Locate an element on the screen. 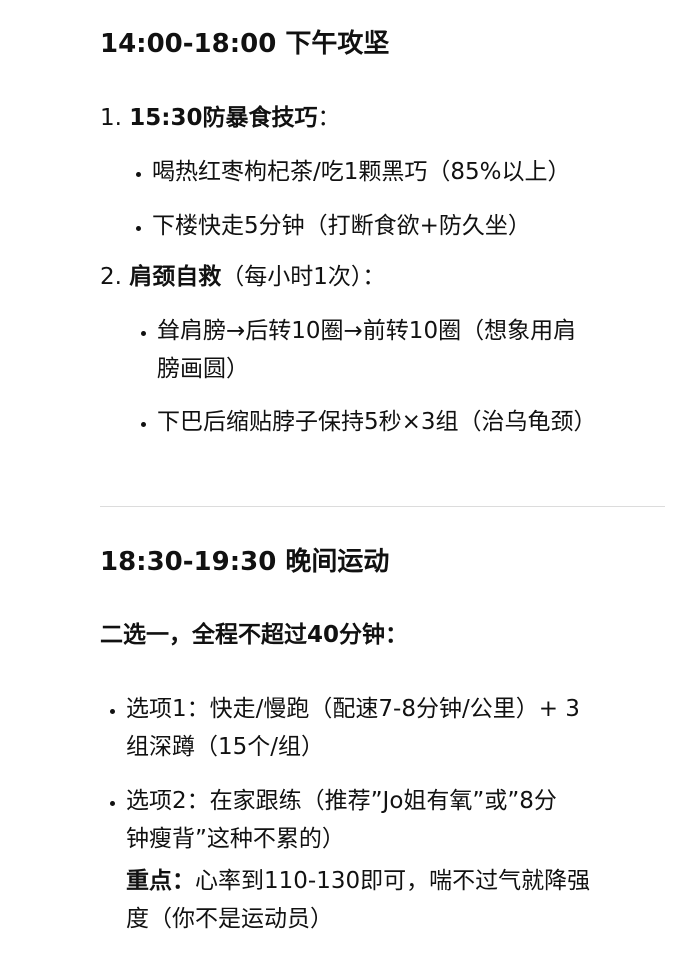 The image size is (690, 960). list-item-suffix: ： is located at coordinates (329, 118).